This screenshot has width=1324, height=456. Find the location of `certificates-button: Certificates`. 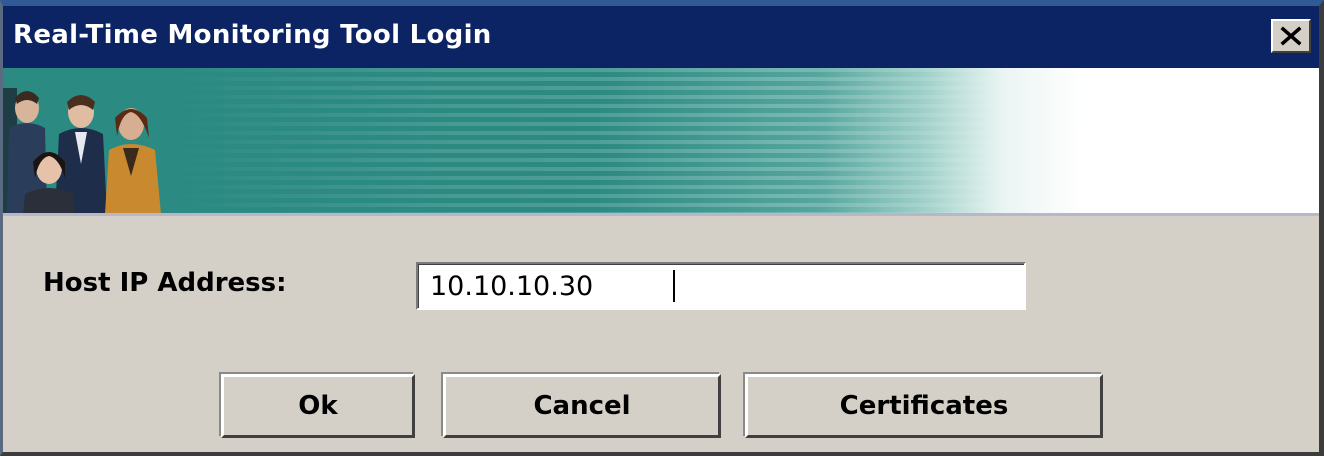

certificates-button: Certificates is located at coordinates (924, 406).